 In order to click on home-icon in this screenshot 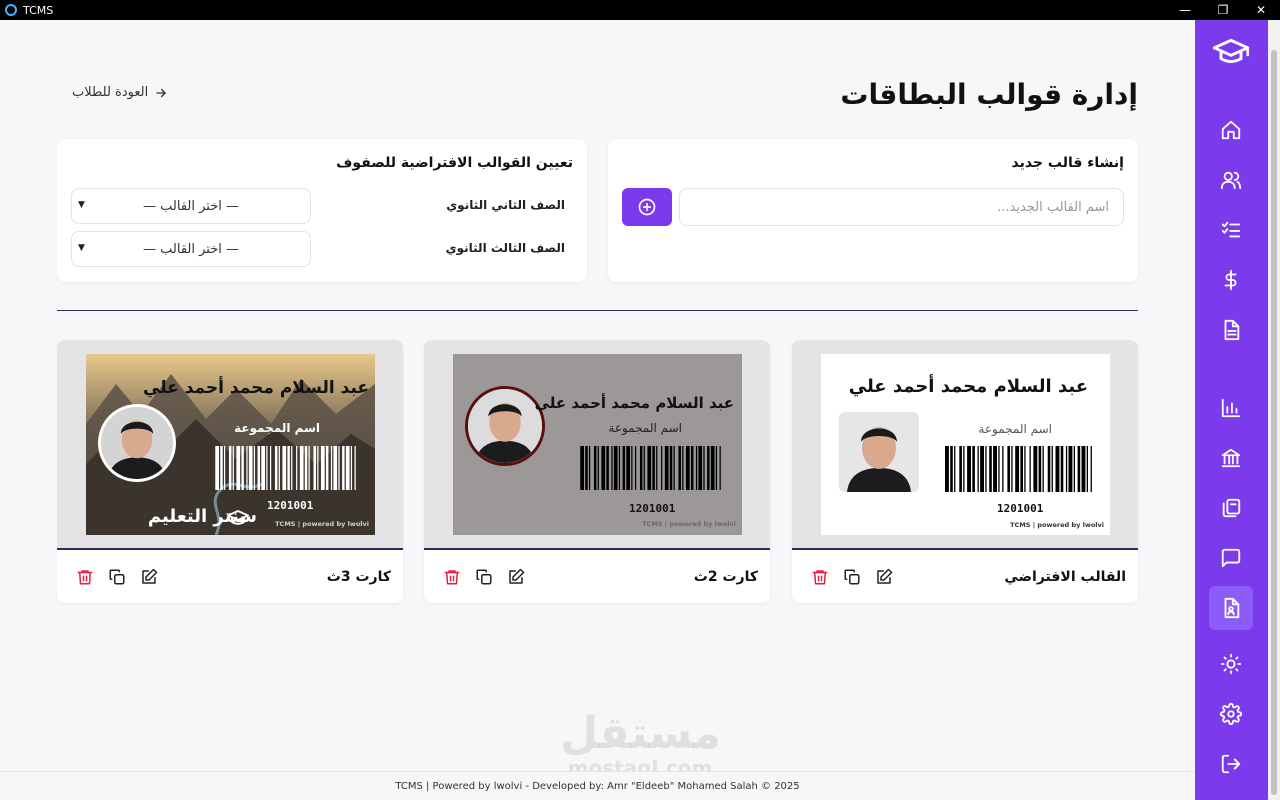, I will do `click(1231, 130)`.